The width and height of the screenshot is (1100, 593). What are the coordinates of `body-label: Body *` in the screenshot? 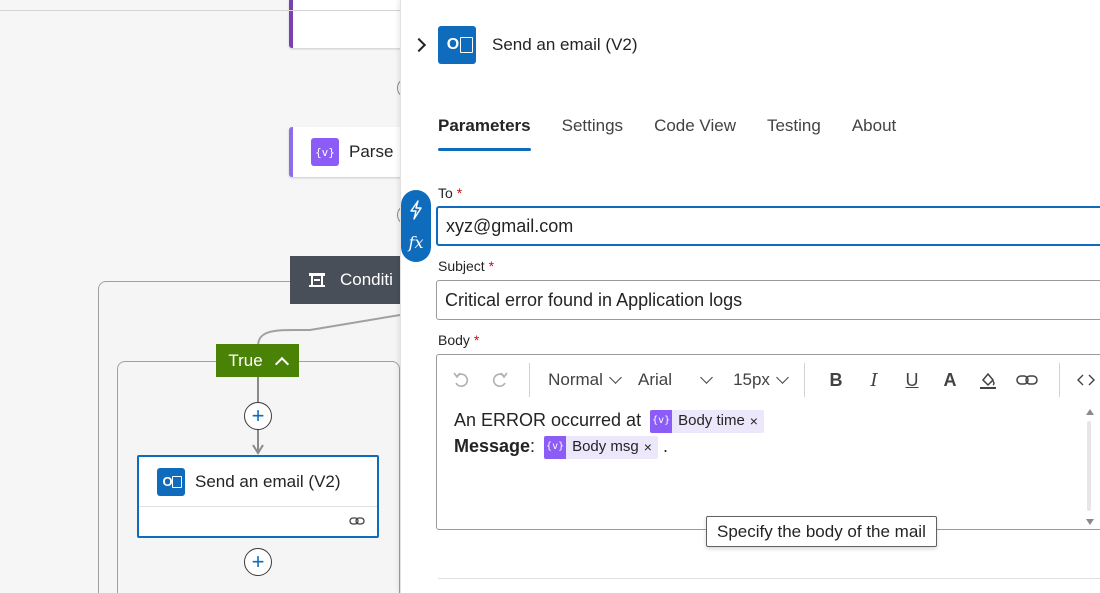 It's located at (458, 340).